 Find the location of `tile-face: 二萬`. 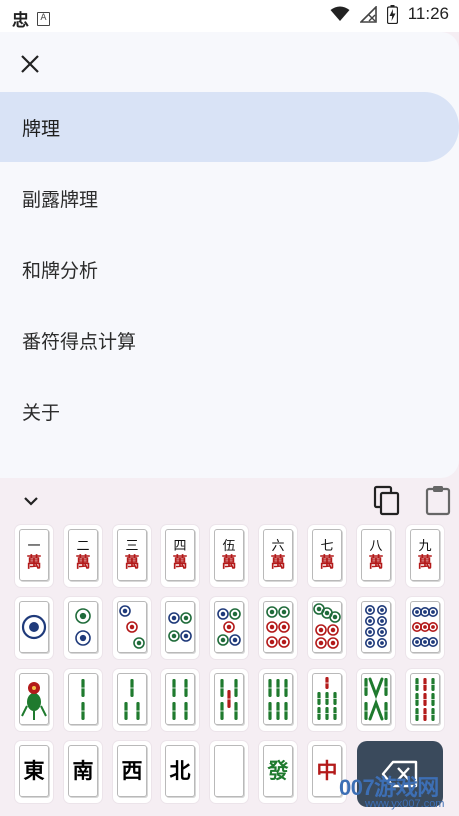

tile-face: 二萬 is located at coordinates (83, 555).